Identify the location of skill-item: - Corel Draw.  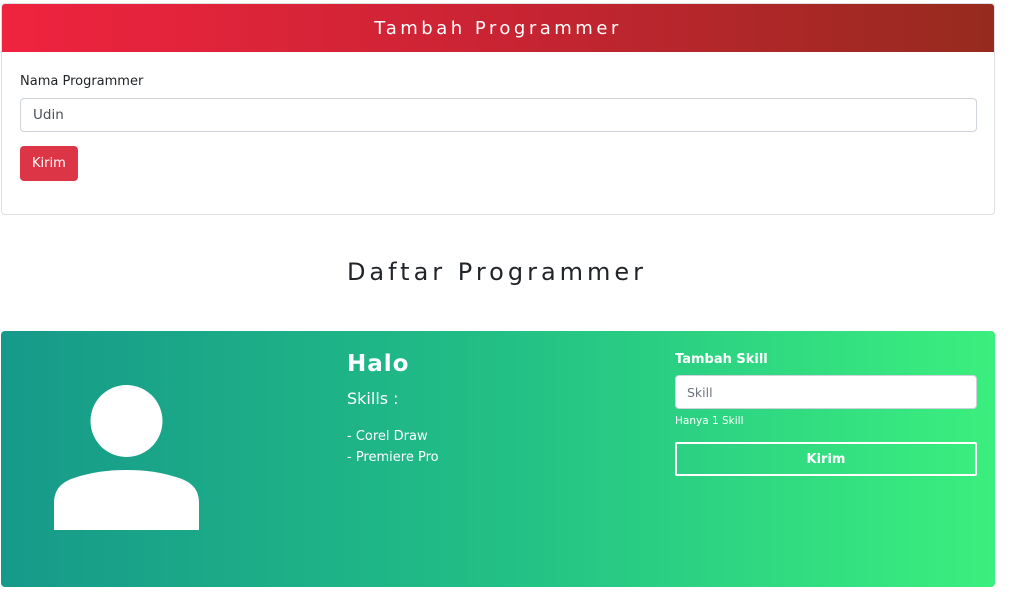
(387, 436).